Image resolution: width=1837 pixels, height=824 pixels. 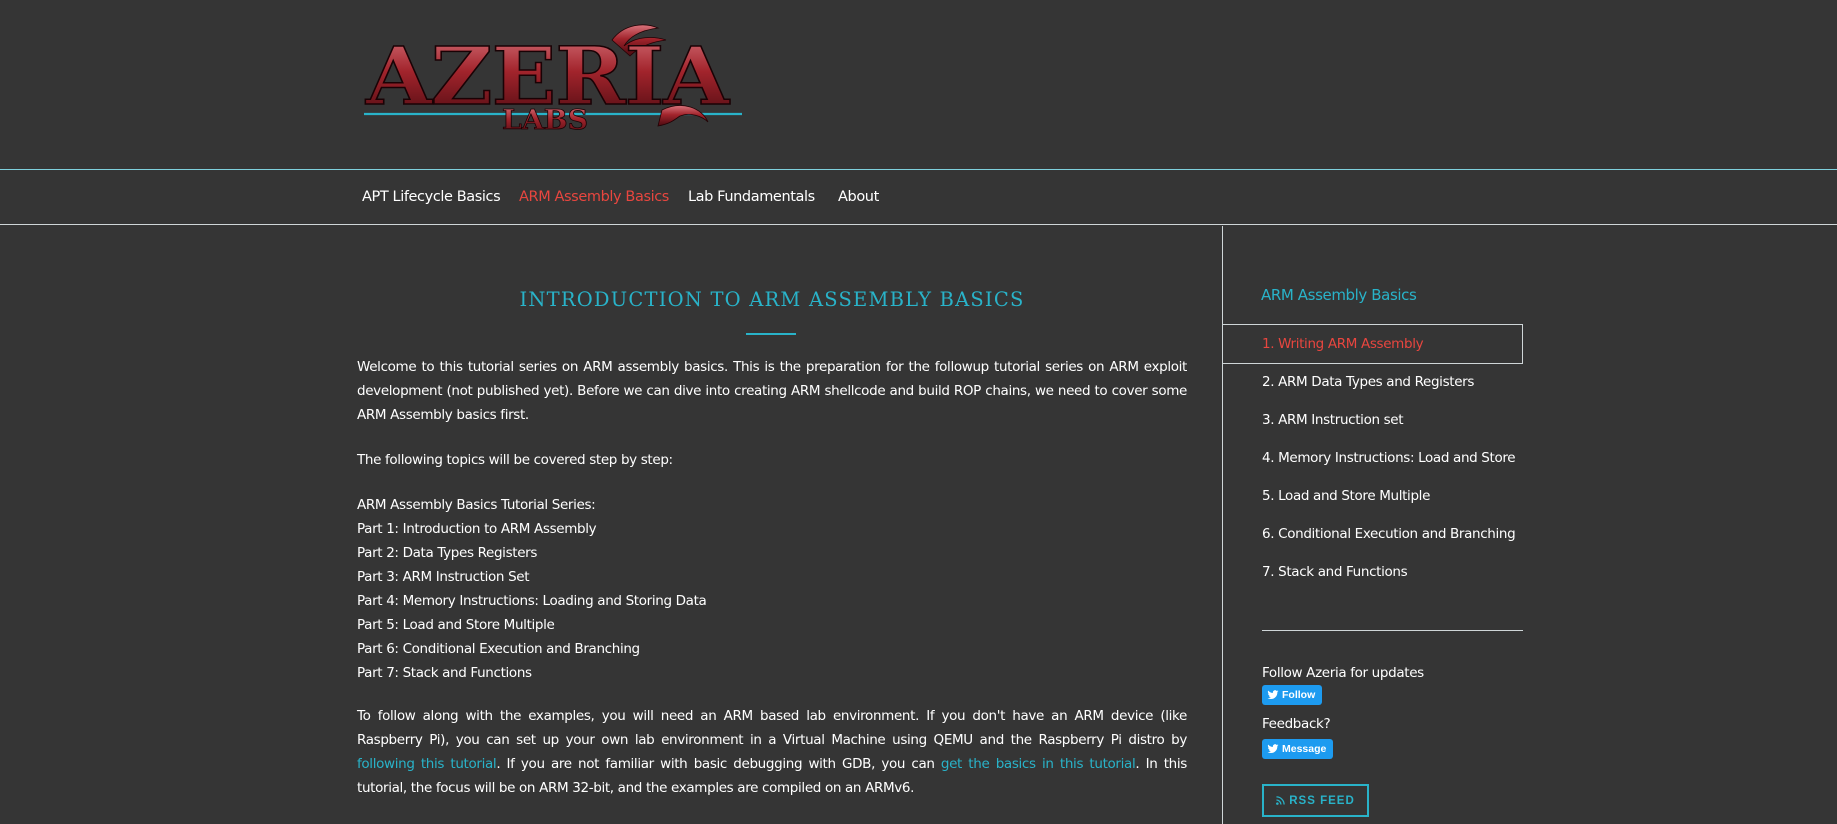 I want to click on sidebar-item-memory-instructions: 4. Memory Instructions: Load and Store, so click(x=1389, y=458).